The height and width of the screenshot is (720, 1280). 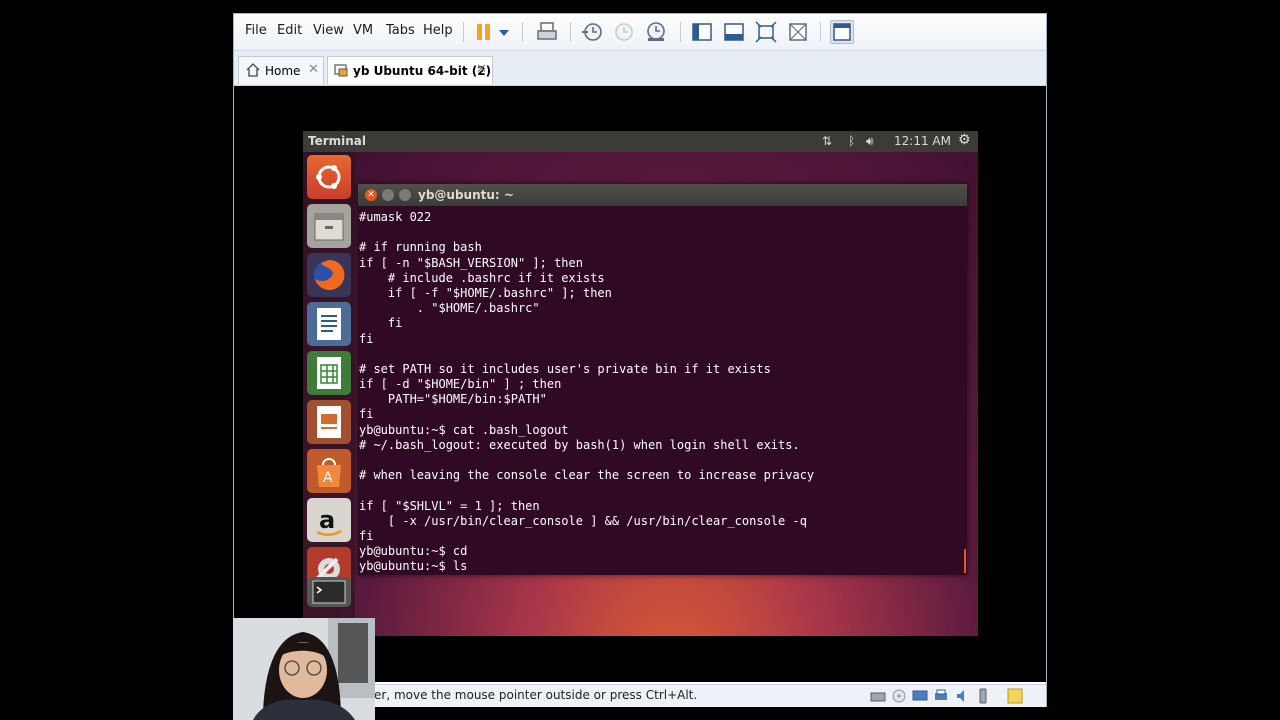 What do you see at coordinates (640, 141) in the screenshot?
I see `ubuntu-top-panel: Terminal ⇅ ᛒ 🔊︎ 12:11 AM ⚙` at bounding box center [640, 141].